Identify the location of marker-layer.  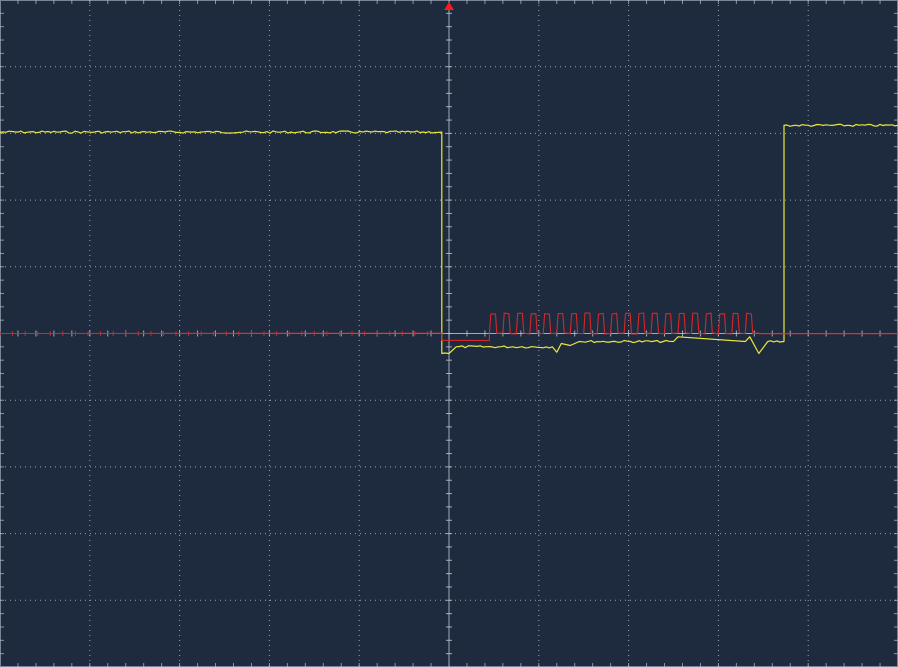
(449, 6).